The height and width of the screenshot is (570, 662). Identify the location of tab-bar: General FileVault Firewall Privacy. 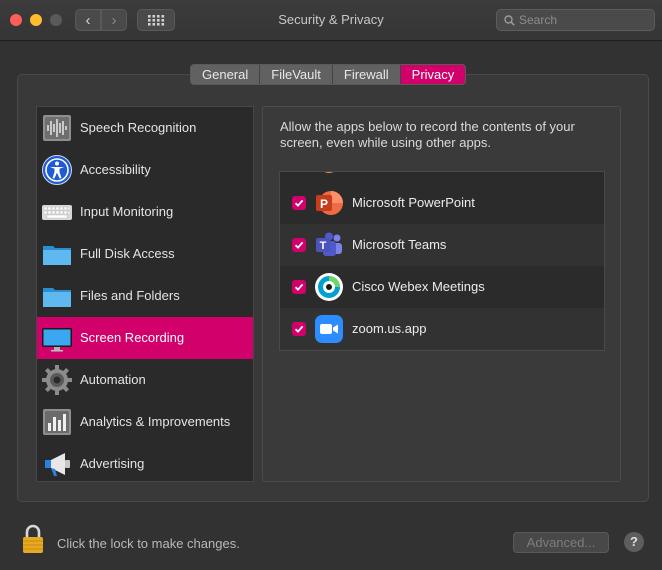
(328, 74).